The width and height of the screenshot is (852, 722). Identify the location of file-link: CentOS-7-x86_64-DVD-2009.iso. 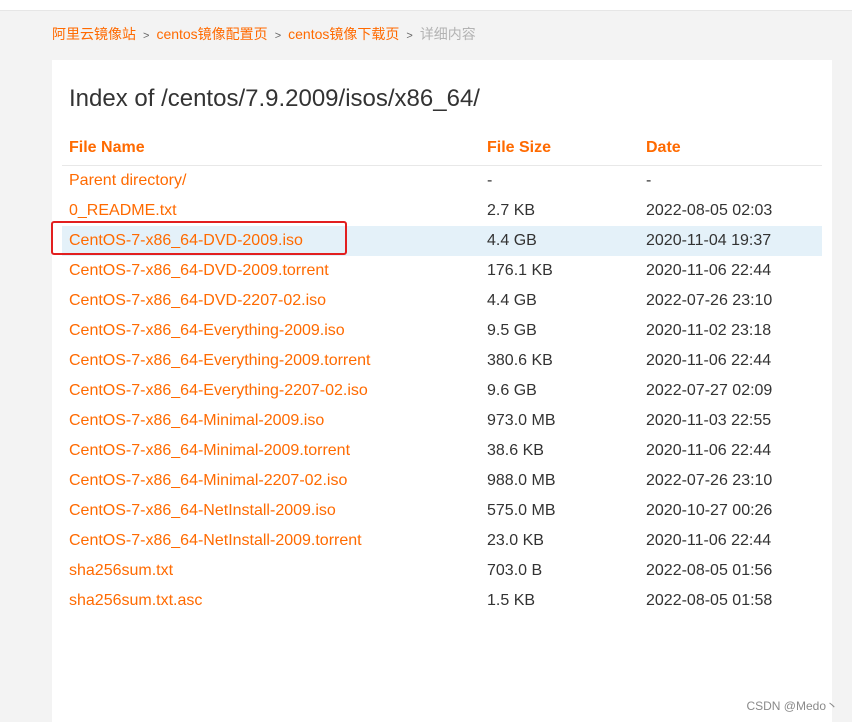
(186, 240).